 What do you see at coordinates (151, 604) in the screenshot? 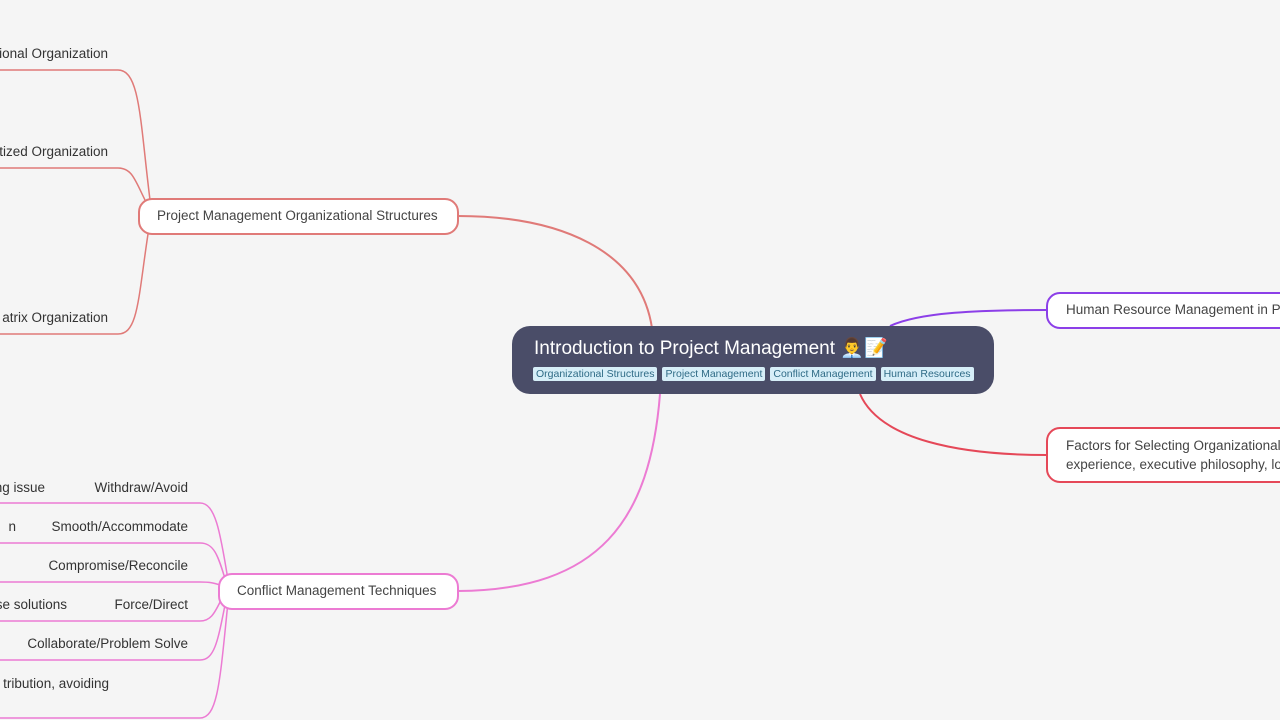
I see `subtopic-force-direct: Force/Direct` at bounding box center [151, 604].